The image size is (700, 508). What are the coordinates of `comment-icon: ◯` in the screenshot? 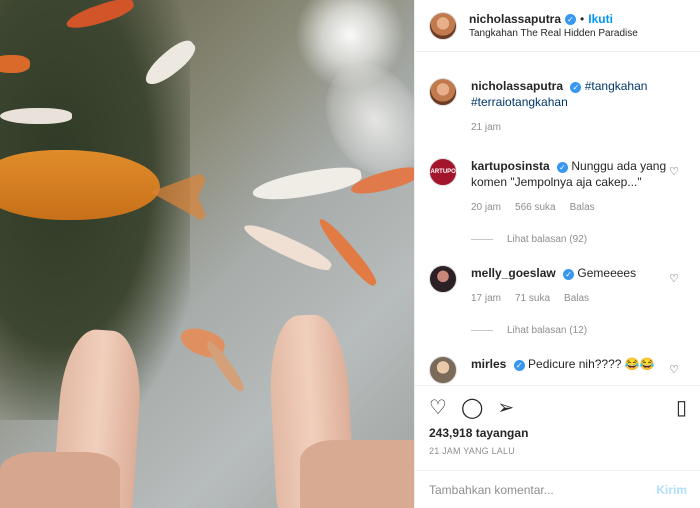 It's located at (472, 407).